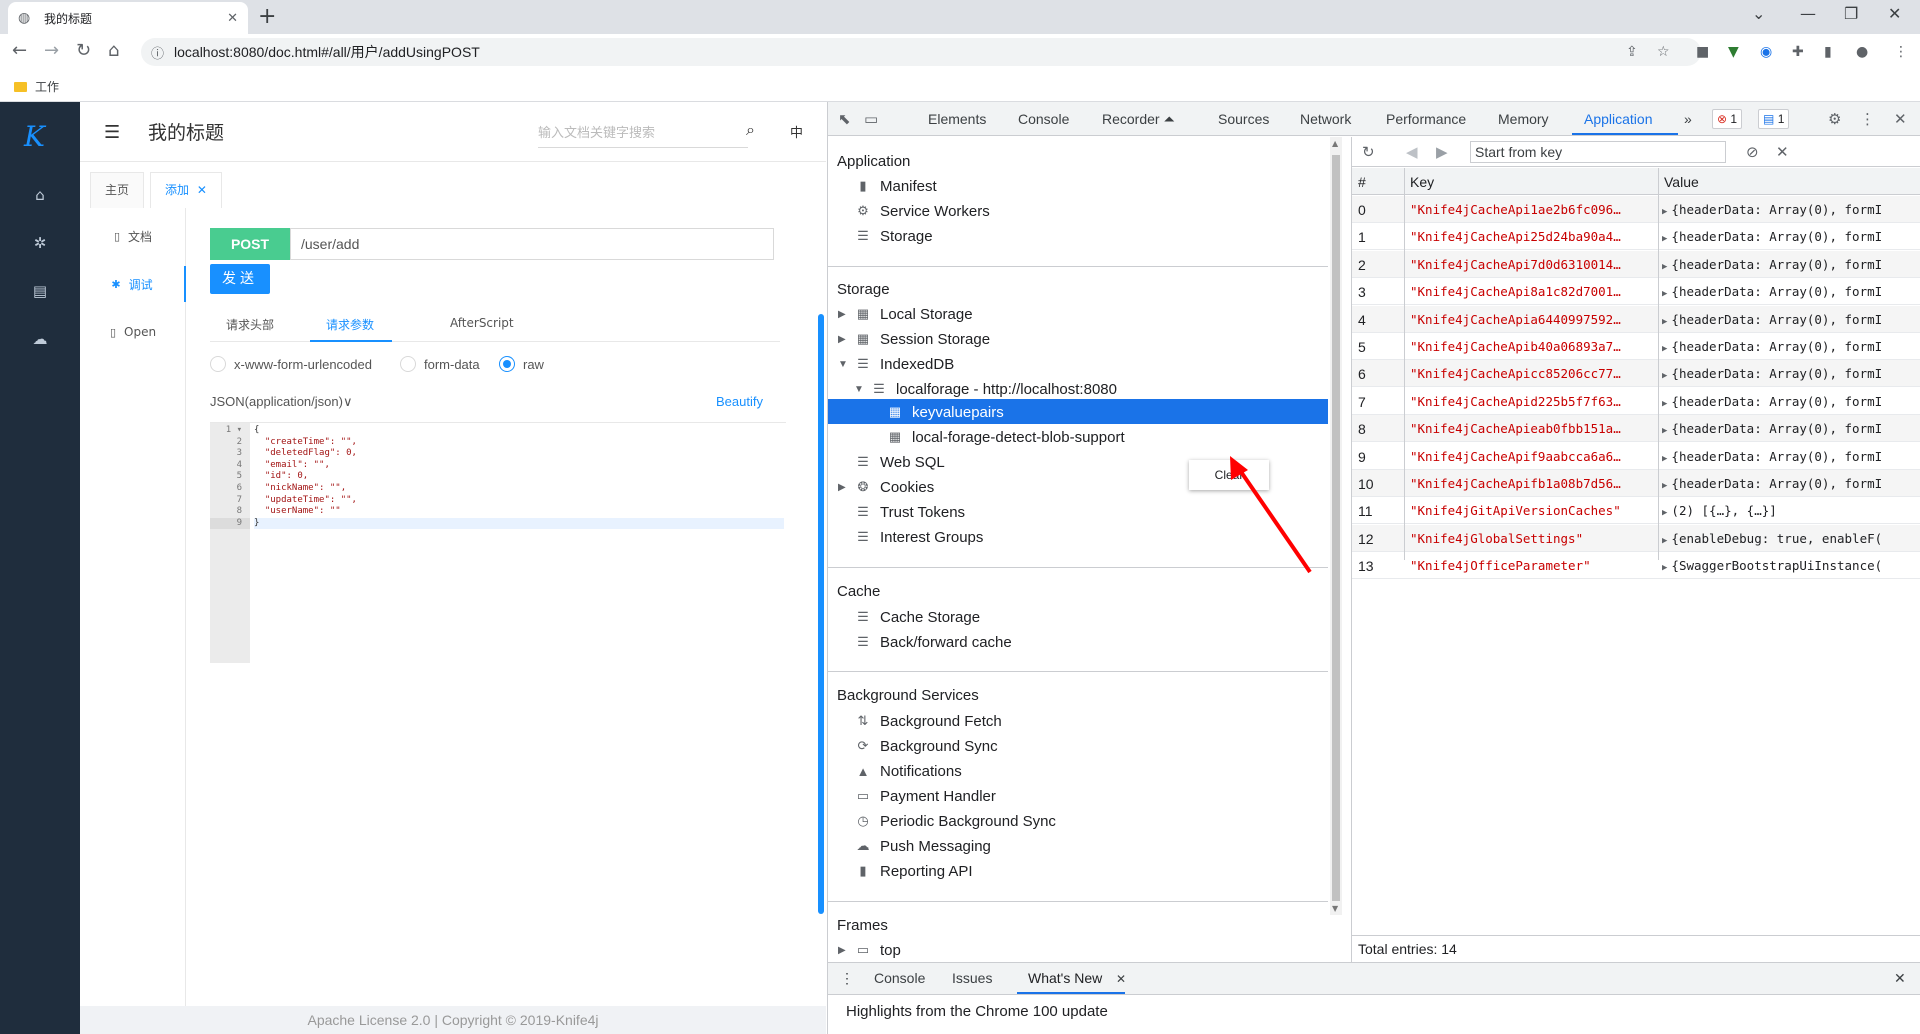 This screenshot has height=1034, width=1920. Describe the element at coordinates (896, 364) in the screenshot. I see `item-indexeddb: ▼ ☰ IndexedDB` at that location.